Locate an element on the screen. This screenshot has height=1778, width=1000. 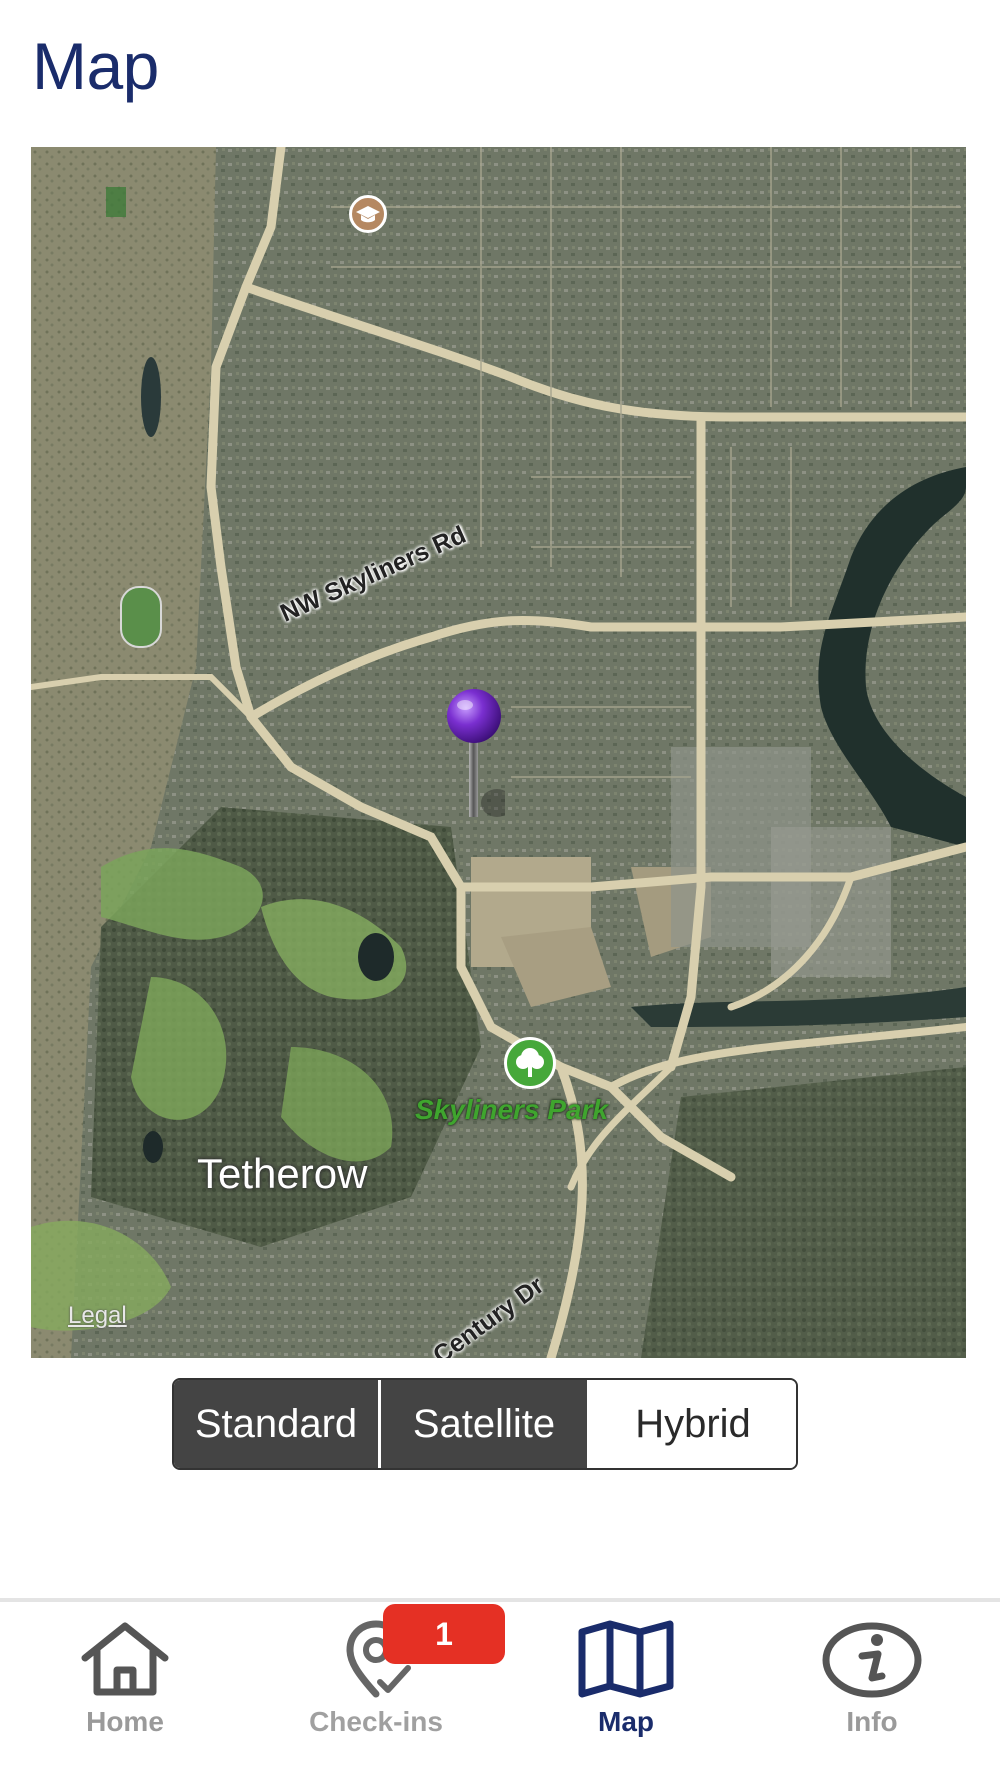
tab-home-label: Home is located at coordinates (125, 1721).